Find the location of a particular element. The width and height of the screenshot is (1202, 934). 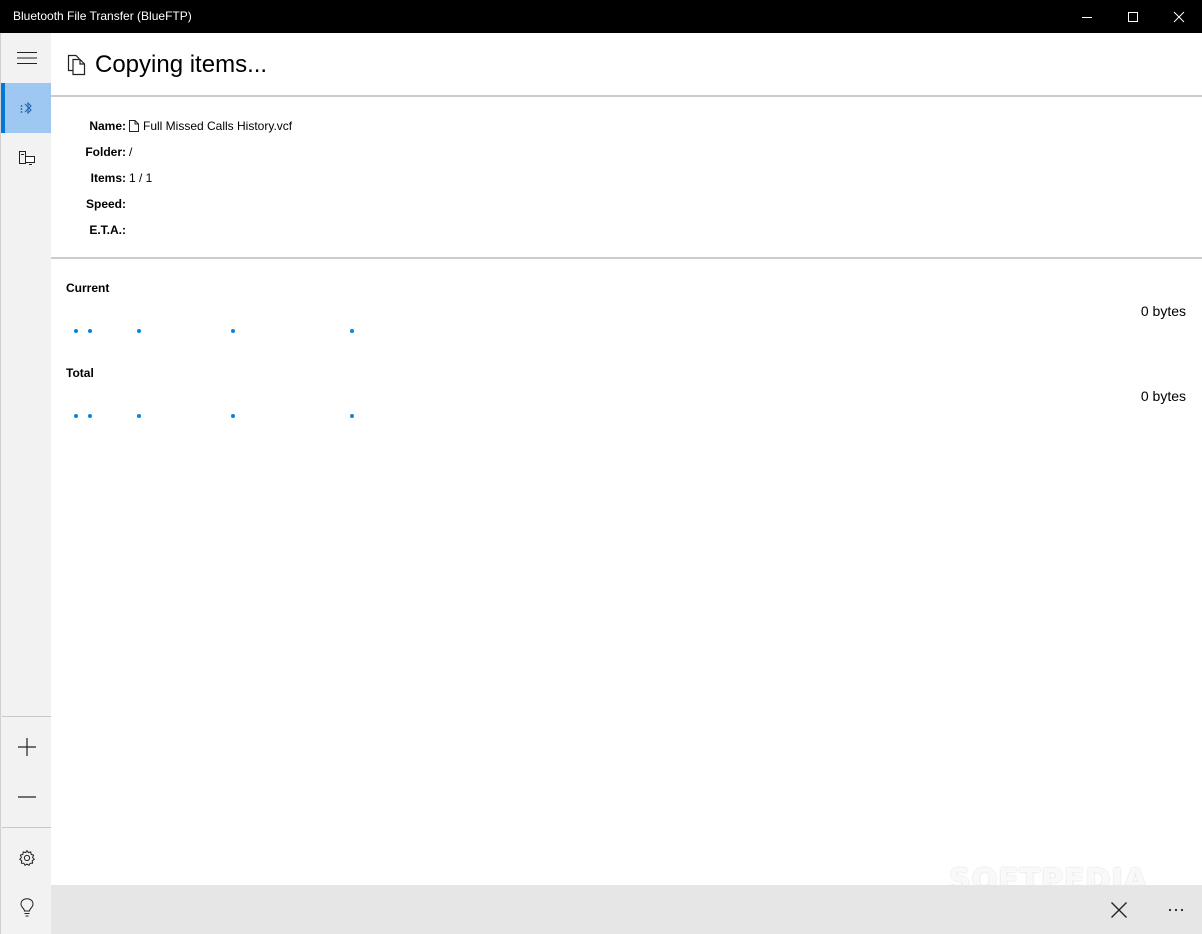

minimize-icon is located at coordinates (1087, 17).